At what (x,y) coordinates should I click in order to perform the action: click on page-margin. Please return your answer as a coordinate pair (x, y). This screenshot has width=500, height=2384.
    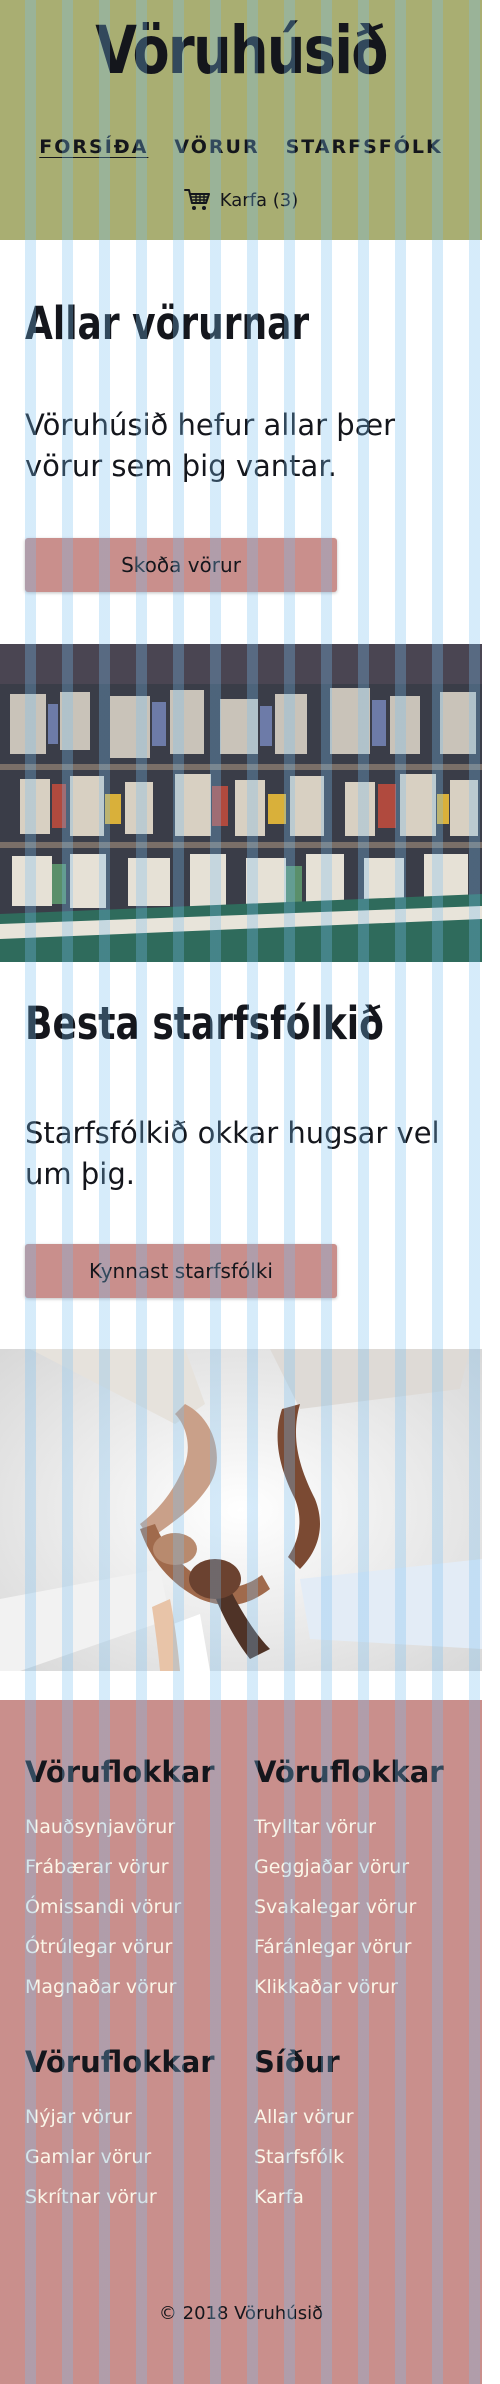
    Looking at the image, I should click on (491, 1192).